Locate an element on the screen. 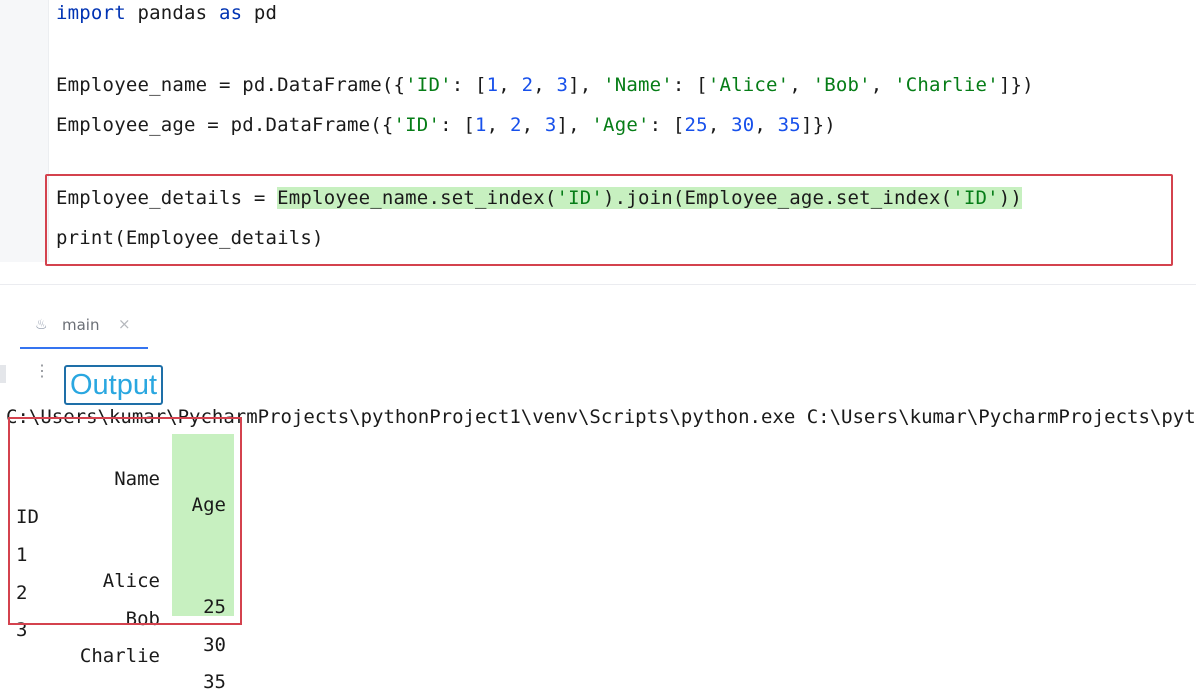  string-literal: 'Alice' is located at coordinates (748, 85).